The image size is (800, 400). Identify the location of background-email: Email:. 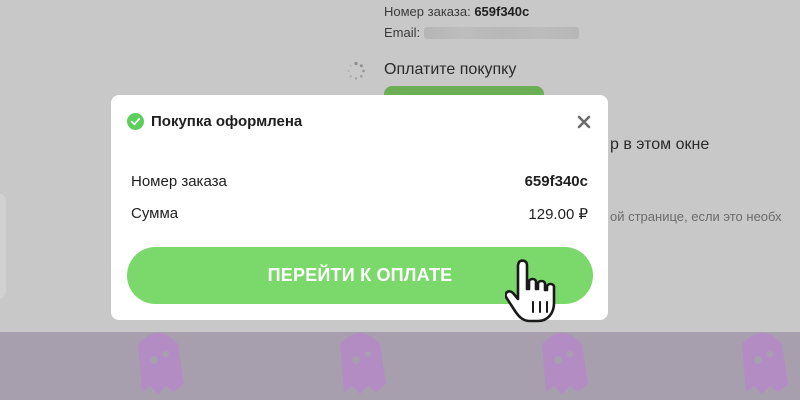
(482, 32).